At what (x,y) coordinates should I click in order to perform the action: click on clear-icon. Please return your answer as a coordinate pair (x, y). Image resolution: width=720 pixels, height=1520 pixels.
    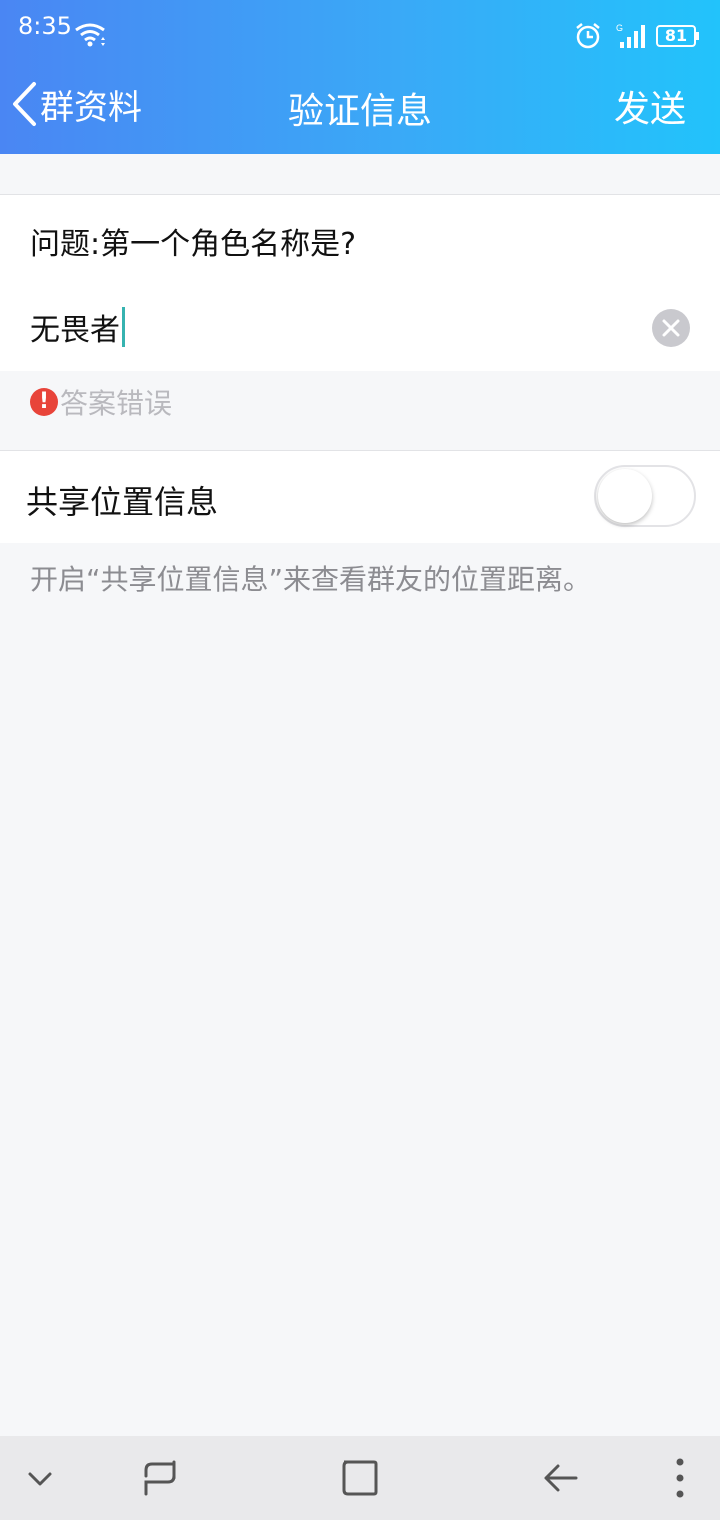
    Looking at the image, I should click on (671, 328).